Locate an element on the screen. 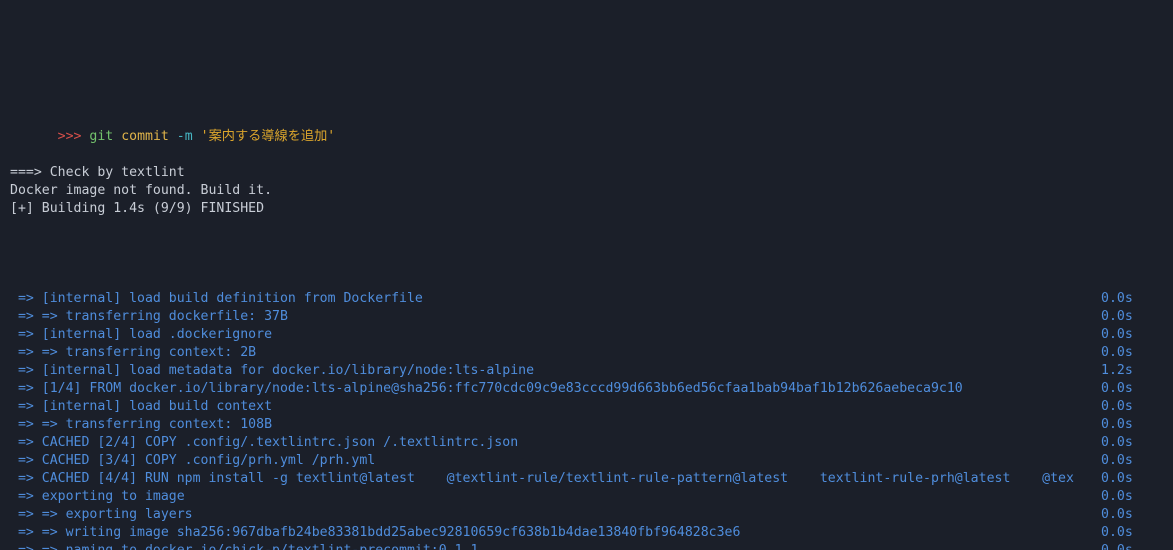 The width and height of the screenshot is (1173, 550). output-line: [+] Building 1.4s (9/9) FINISHED is located at coordinates (586, 209).